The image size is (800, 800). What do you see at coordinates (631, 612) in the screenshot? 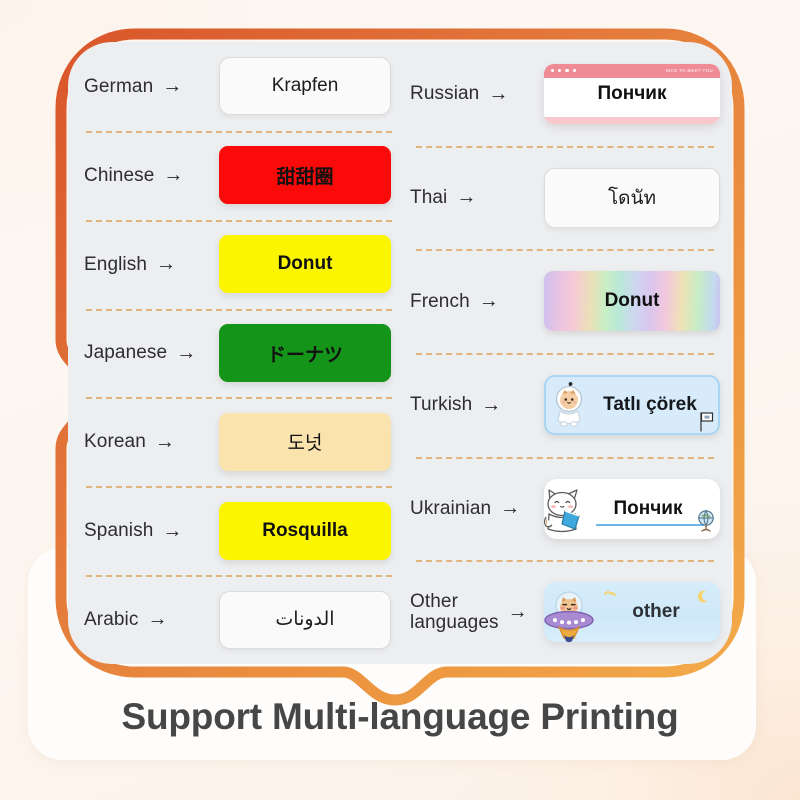
I see `label-chip-other: other` at bounding box center [631, 612].